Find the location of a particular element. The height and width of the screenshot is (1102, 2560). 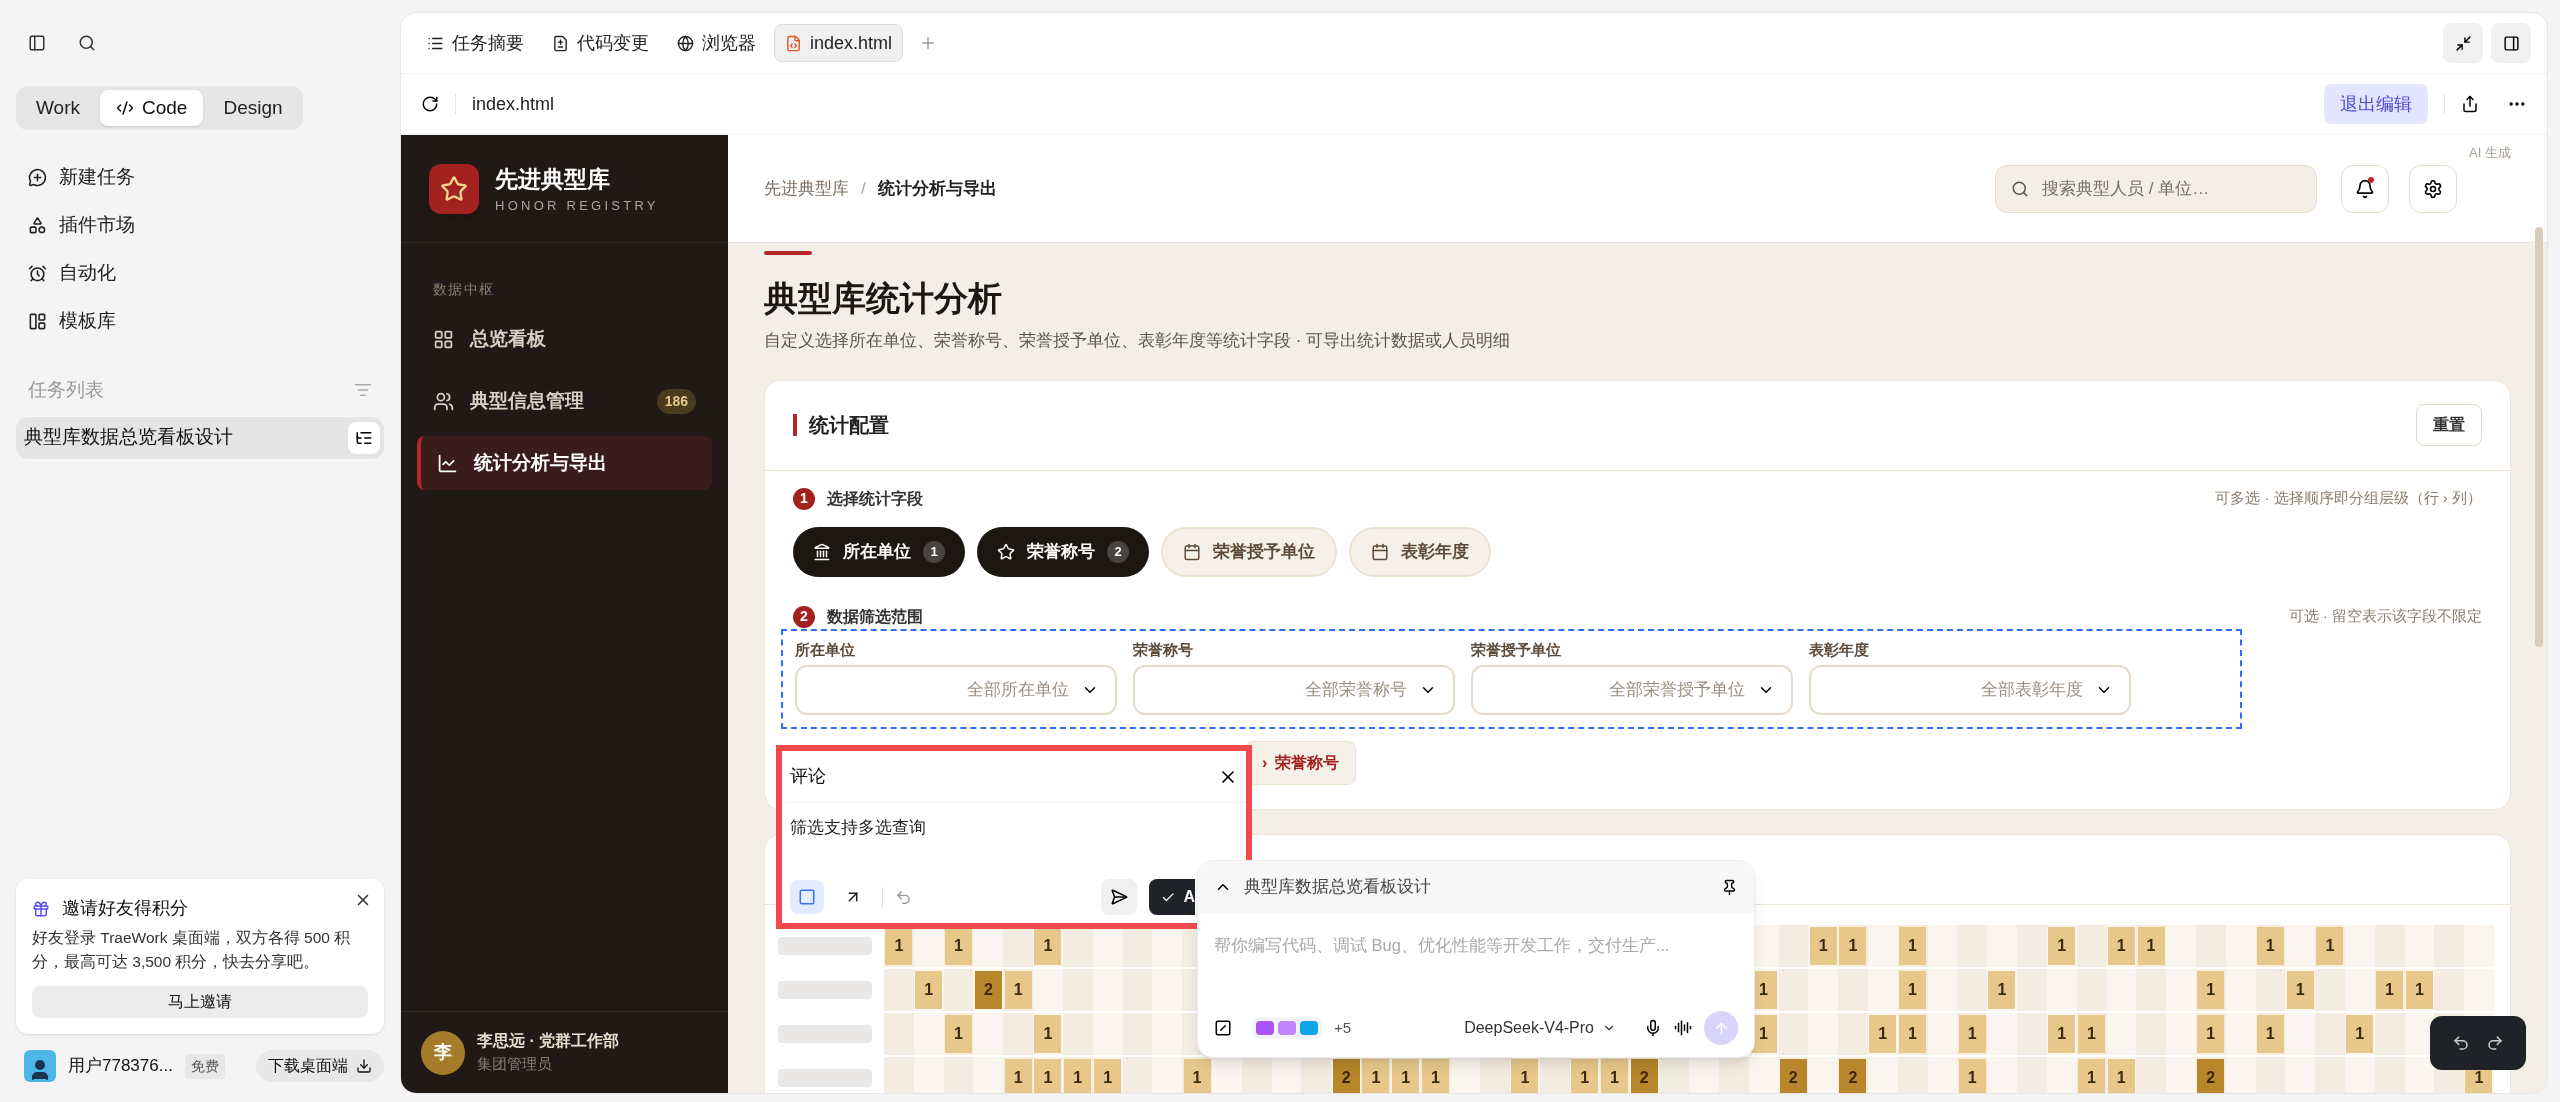

step-label: 选择统计字段 is located at coordinates (875, 498).